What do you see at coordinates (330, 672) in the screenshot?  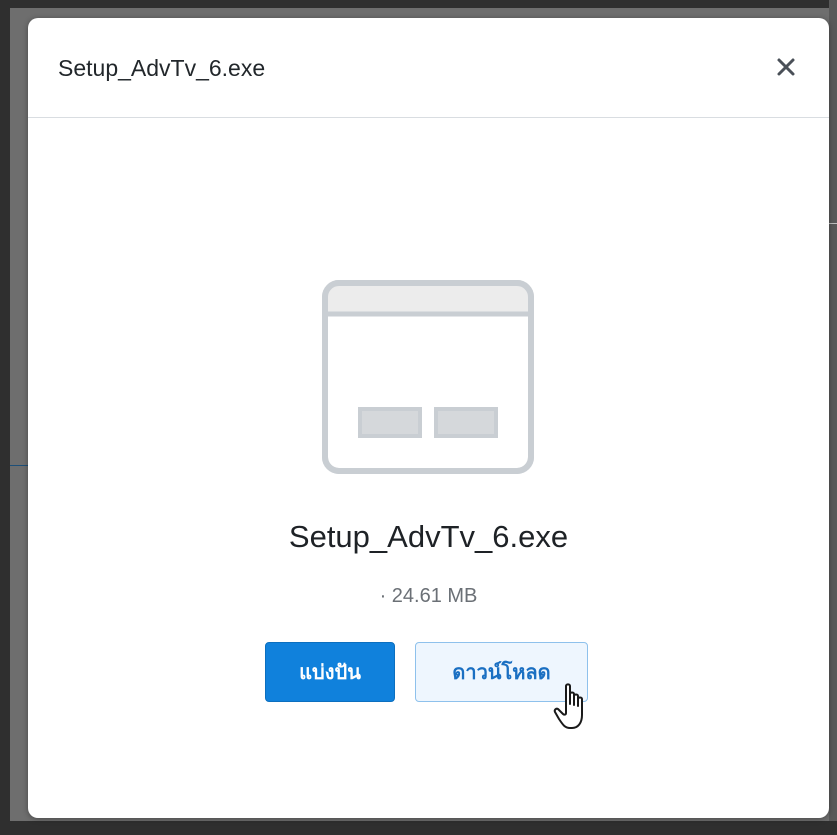 I see `share-button: แบ่งปัน` at bounding box center [330, 672].